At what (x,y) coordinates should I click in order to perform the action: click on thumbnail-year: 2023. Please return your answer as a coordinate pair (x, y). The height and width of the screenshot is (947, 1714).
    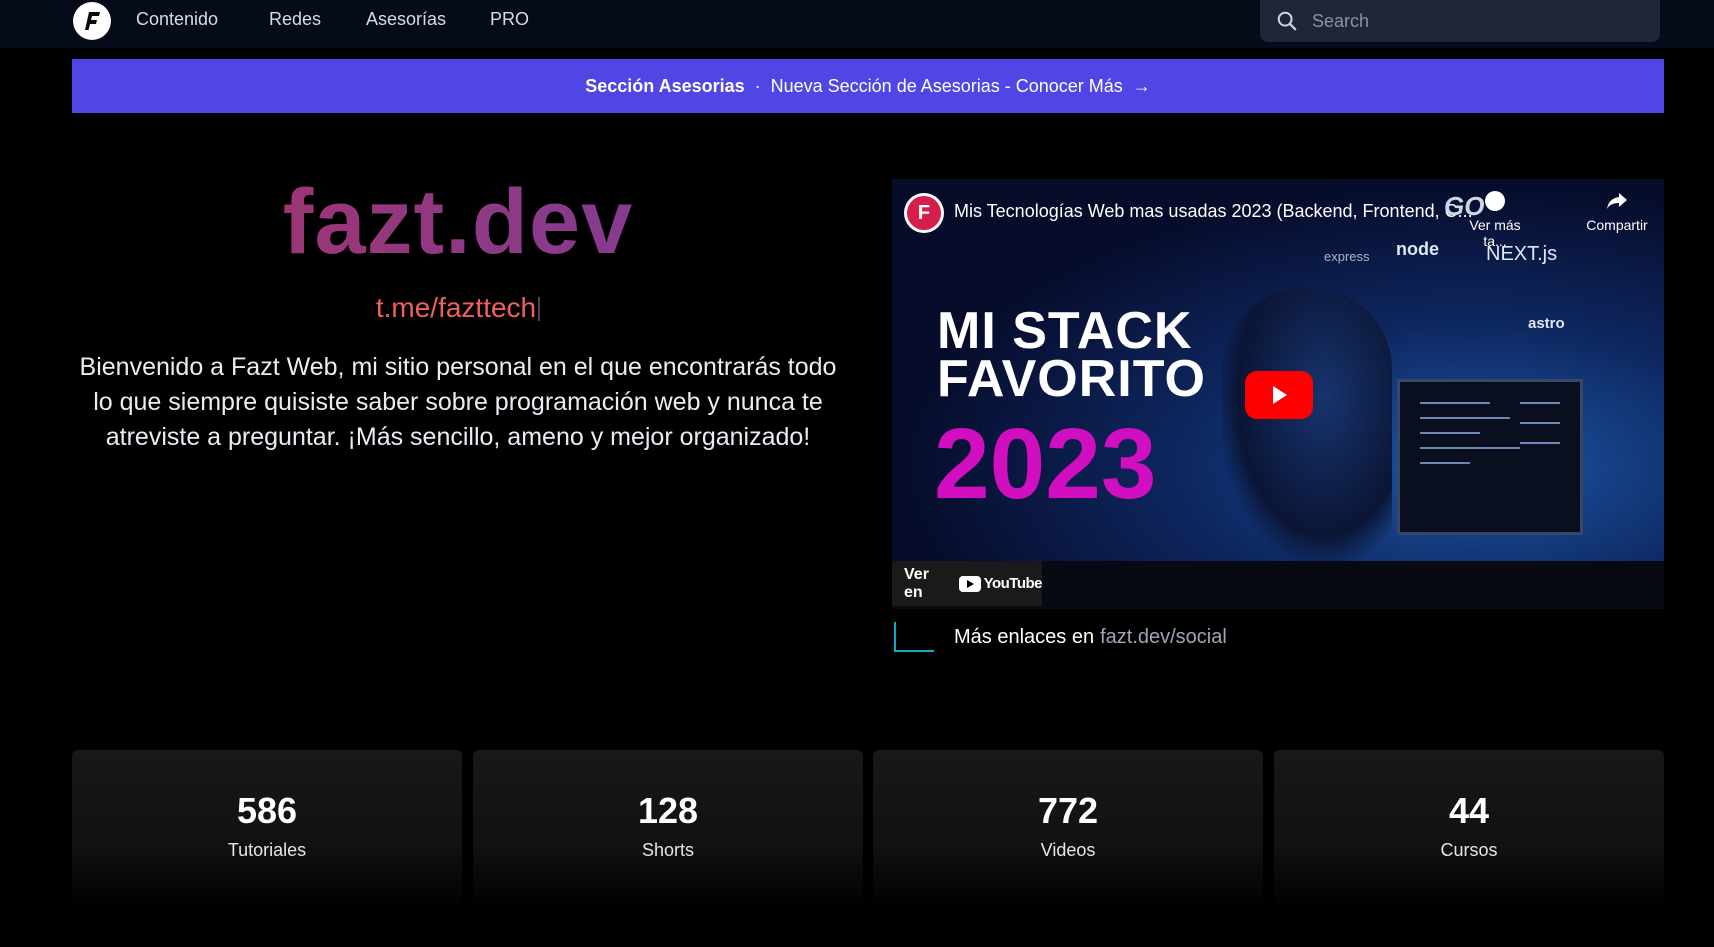
    Looking at the image, I should click on (1045, 464).